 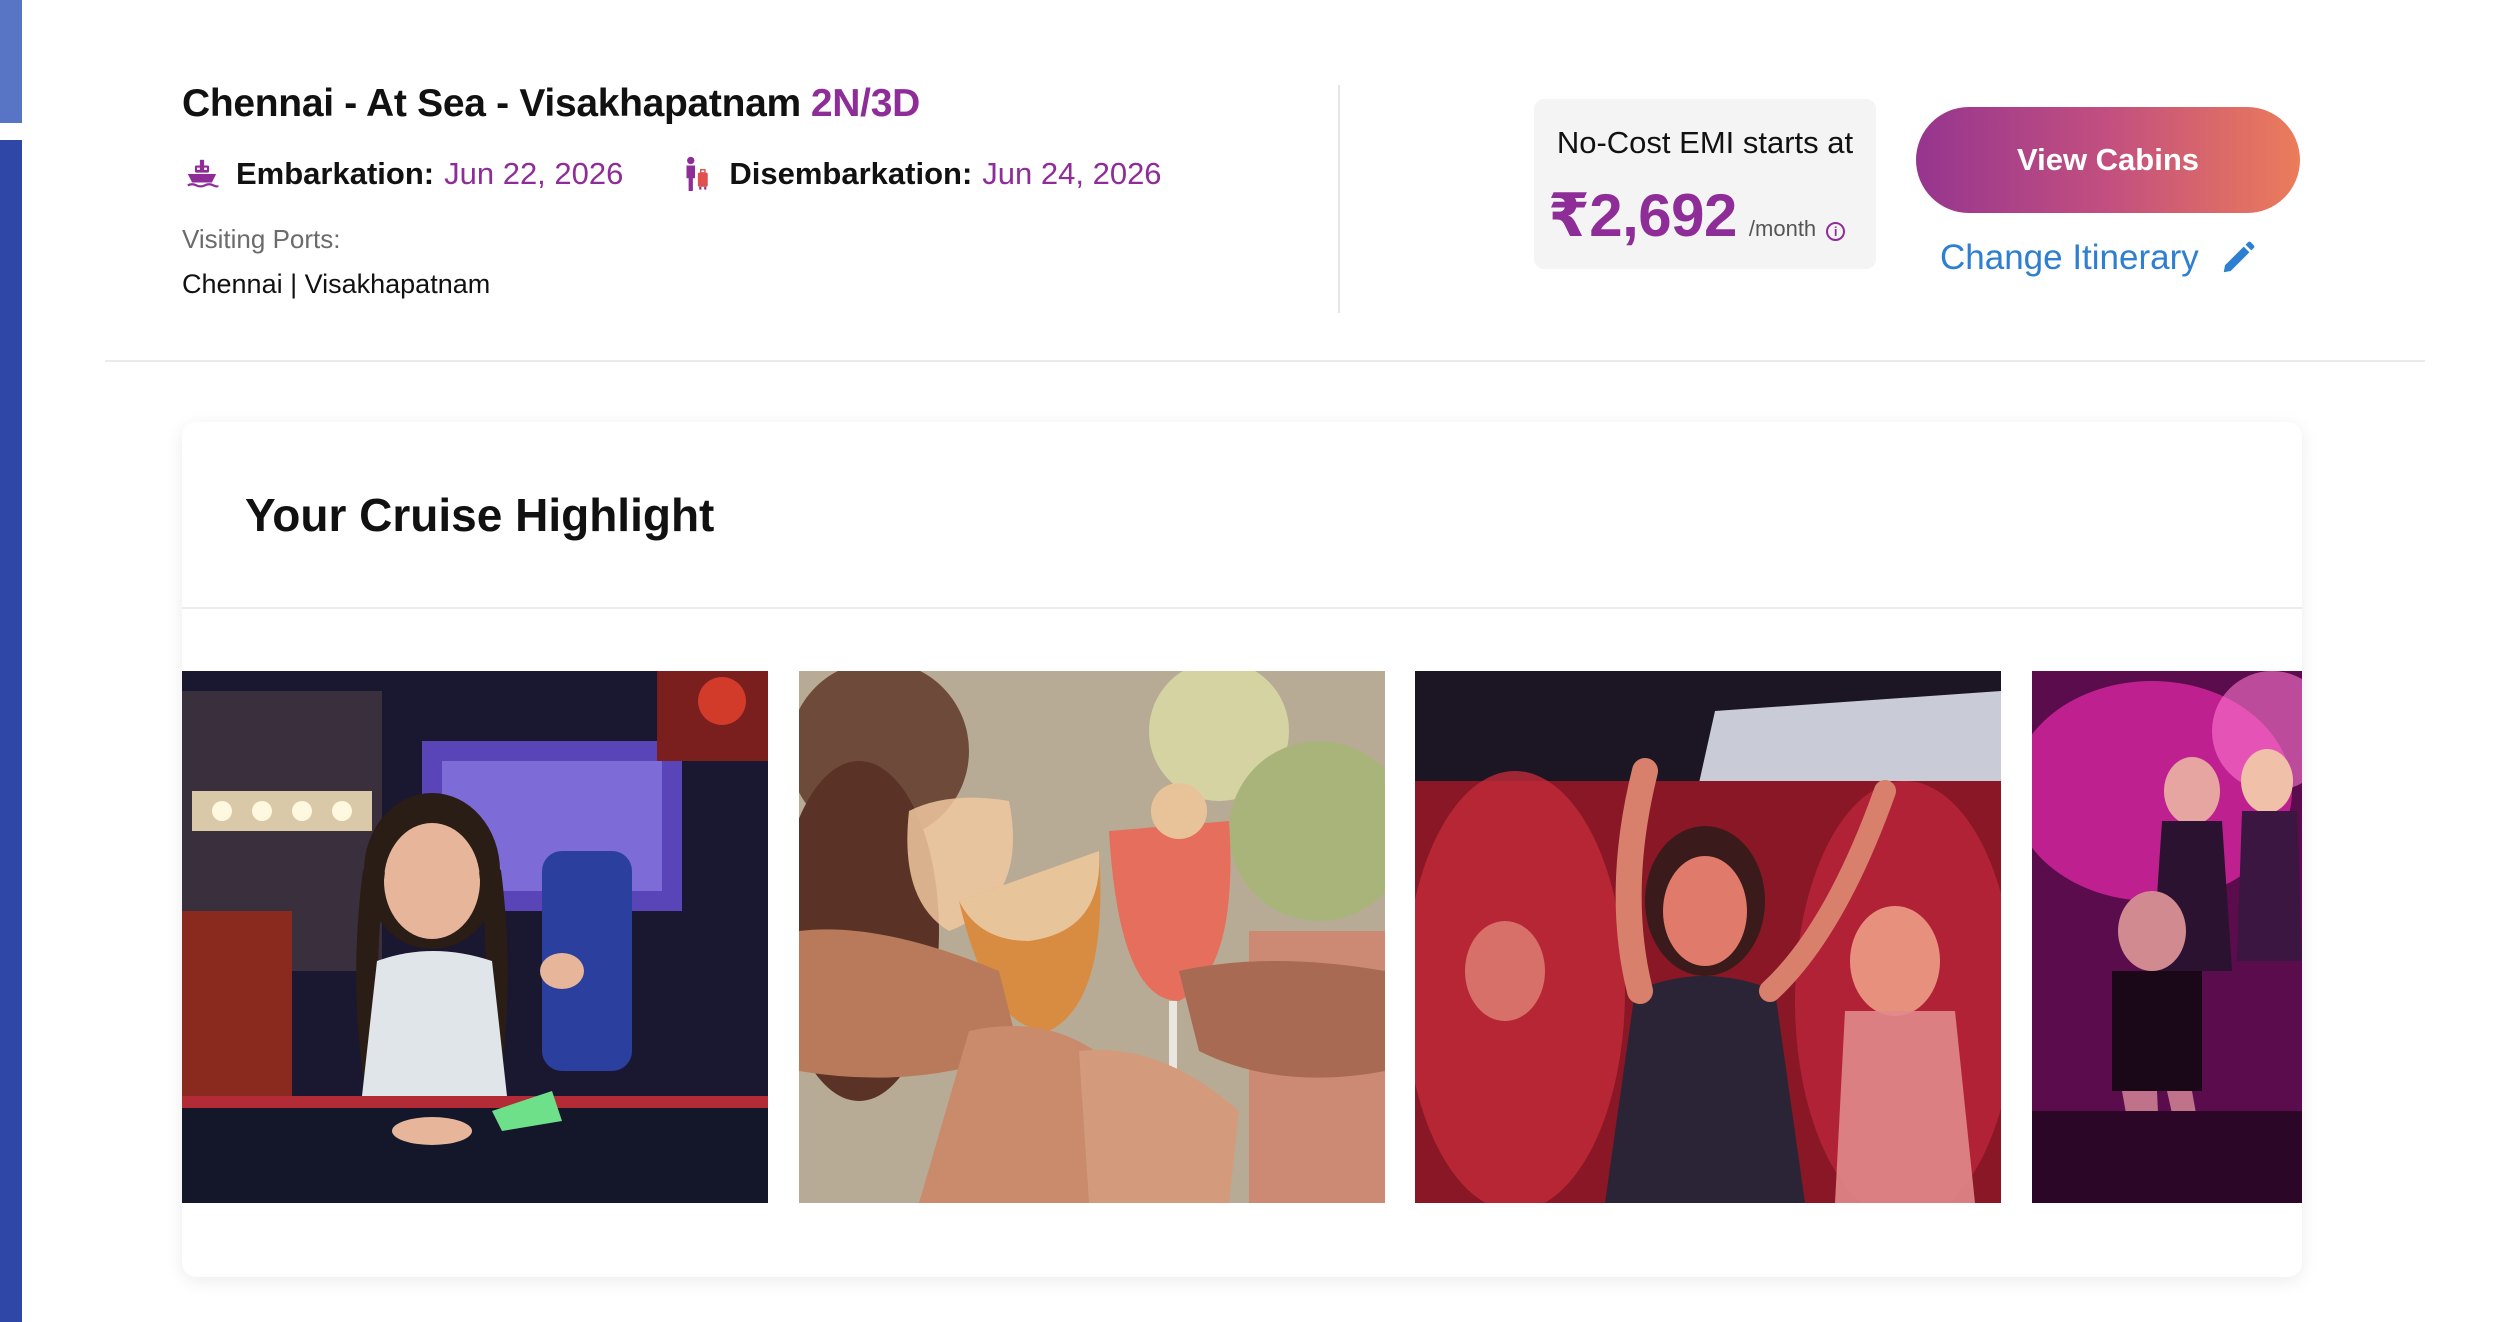 I want to click on info-icon: i, so click(x=1836, y=231).